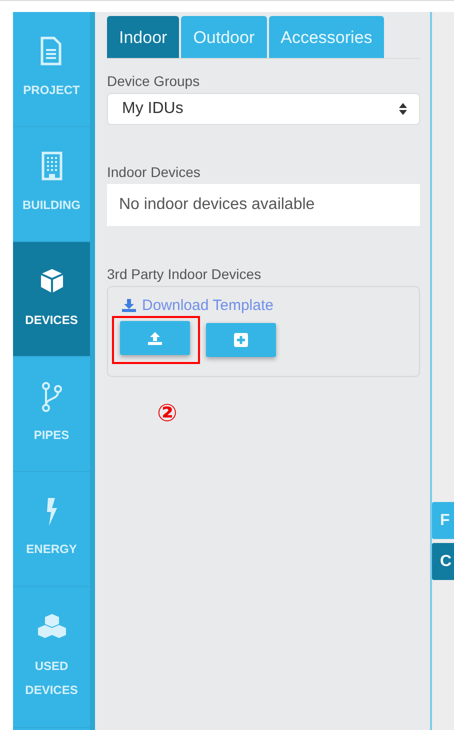 This screenshot has height=730, width=454. Describe the element at coordinates (443, 520) in the screenshot. I see `tab: F` at that location.